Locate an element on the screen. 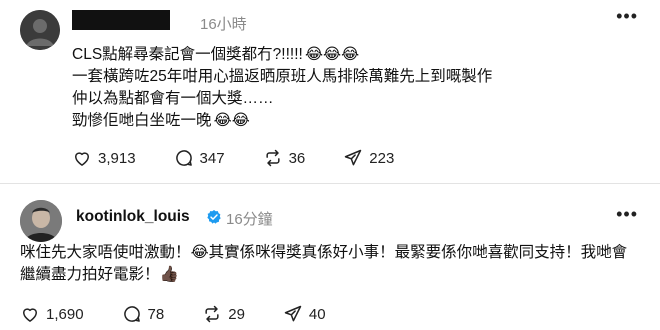 This screenshot has height=330, width=660. laugh-cry-emoji: 😂😂 is located at coordinates (231, 120).